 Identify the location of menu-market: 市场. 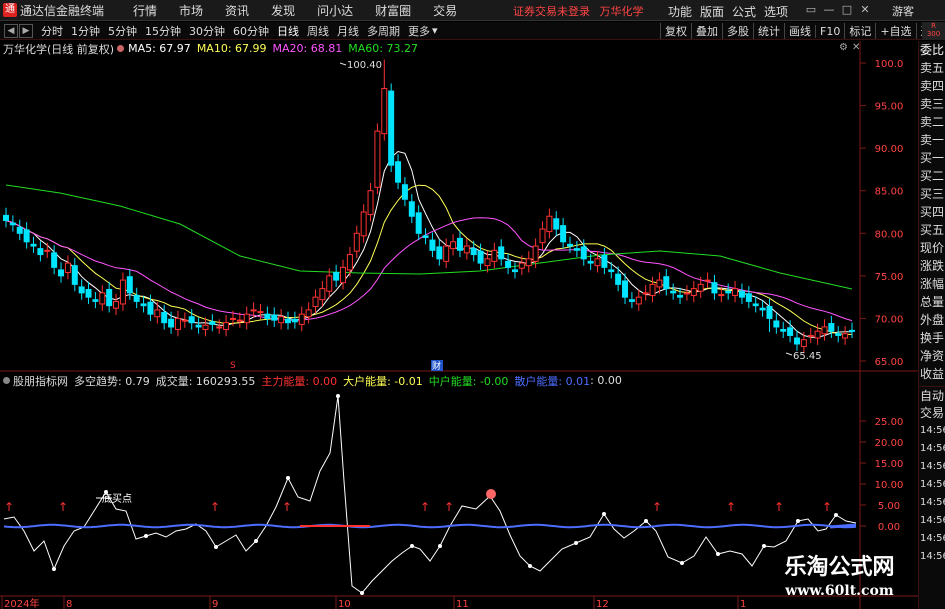
(191, 10).